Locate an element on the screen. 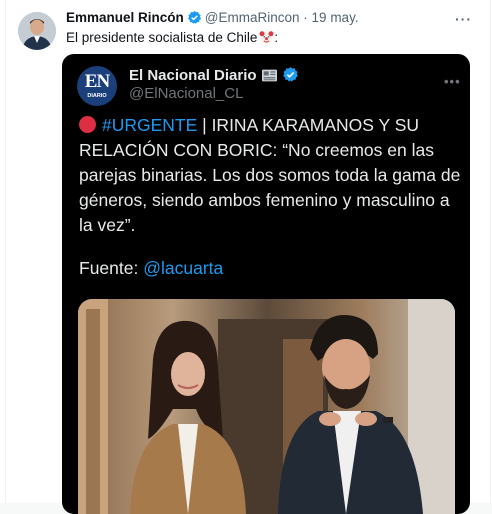  quoted-author: El Nacional Diario is located at coordinates (214, 76).